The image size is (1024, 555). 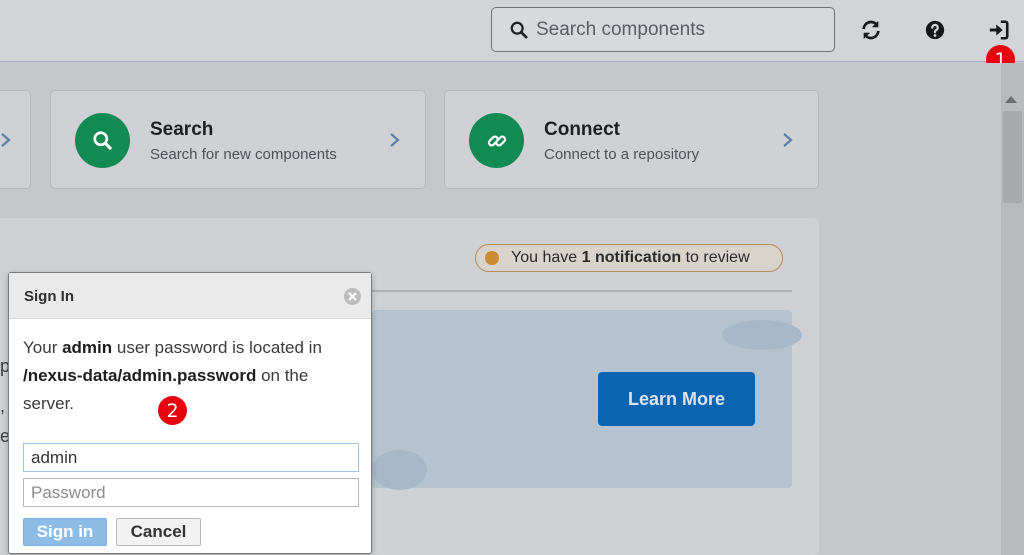 I want to click on search-card-subtitle: Search for new components, so click(x=243, y=154).